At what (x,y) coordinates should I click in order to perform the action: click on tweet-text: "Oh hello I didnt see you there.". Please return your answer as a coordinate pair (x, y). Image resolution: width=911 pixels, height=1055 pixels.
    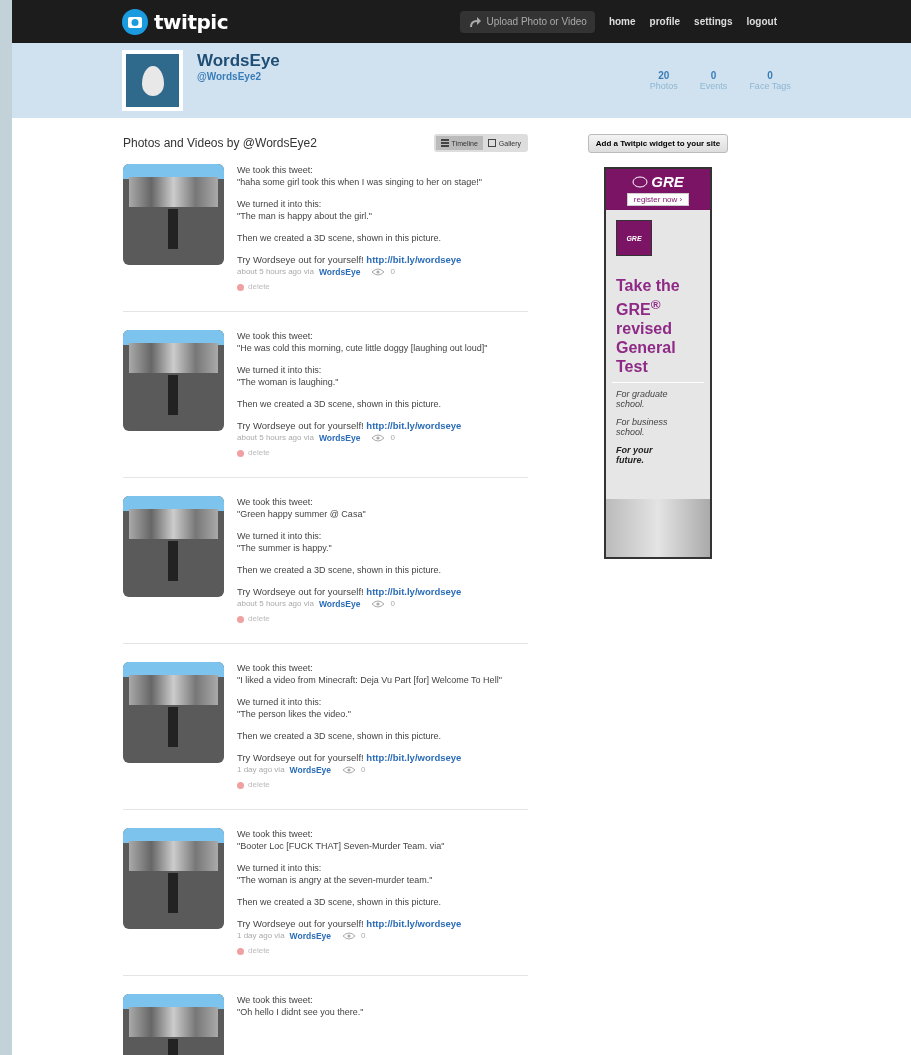
    Looking at the image, I should click on (301, 1012).